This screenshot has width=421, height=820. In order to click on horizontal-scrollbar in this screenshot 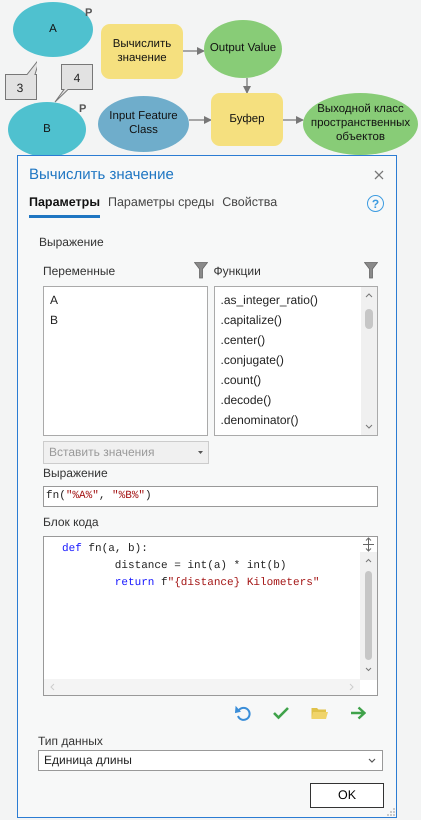, I will do `click(202, 686)`.